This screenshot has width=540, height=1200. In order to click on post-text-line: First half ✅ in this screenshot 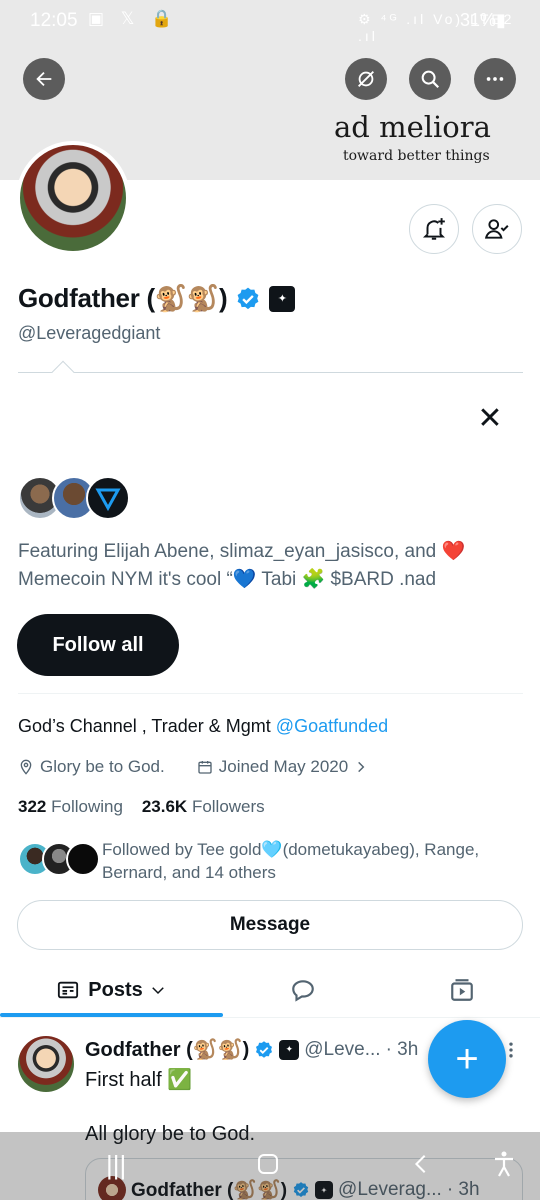, I will do `click(139, 1080)`.